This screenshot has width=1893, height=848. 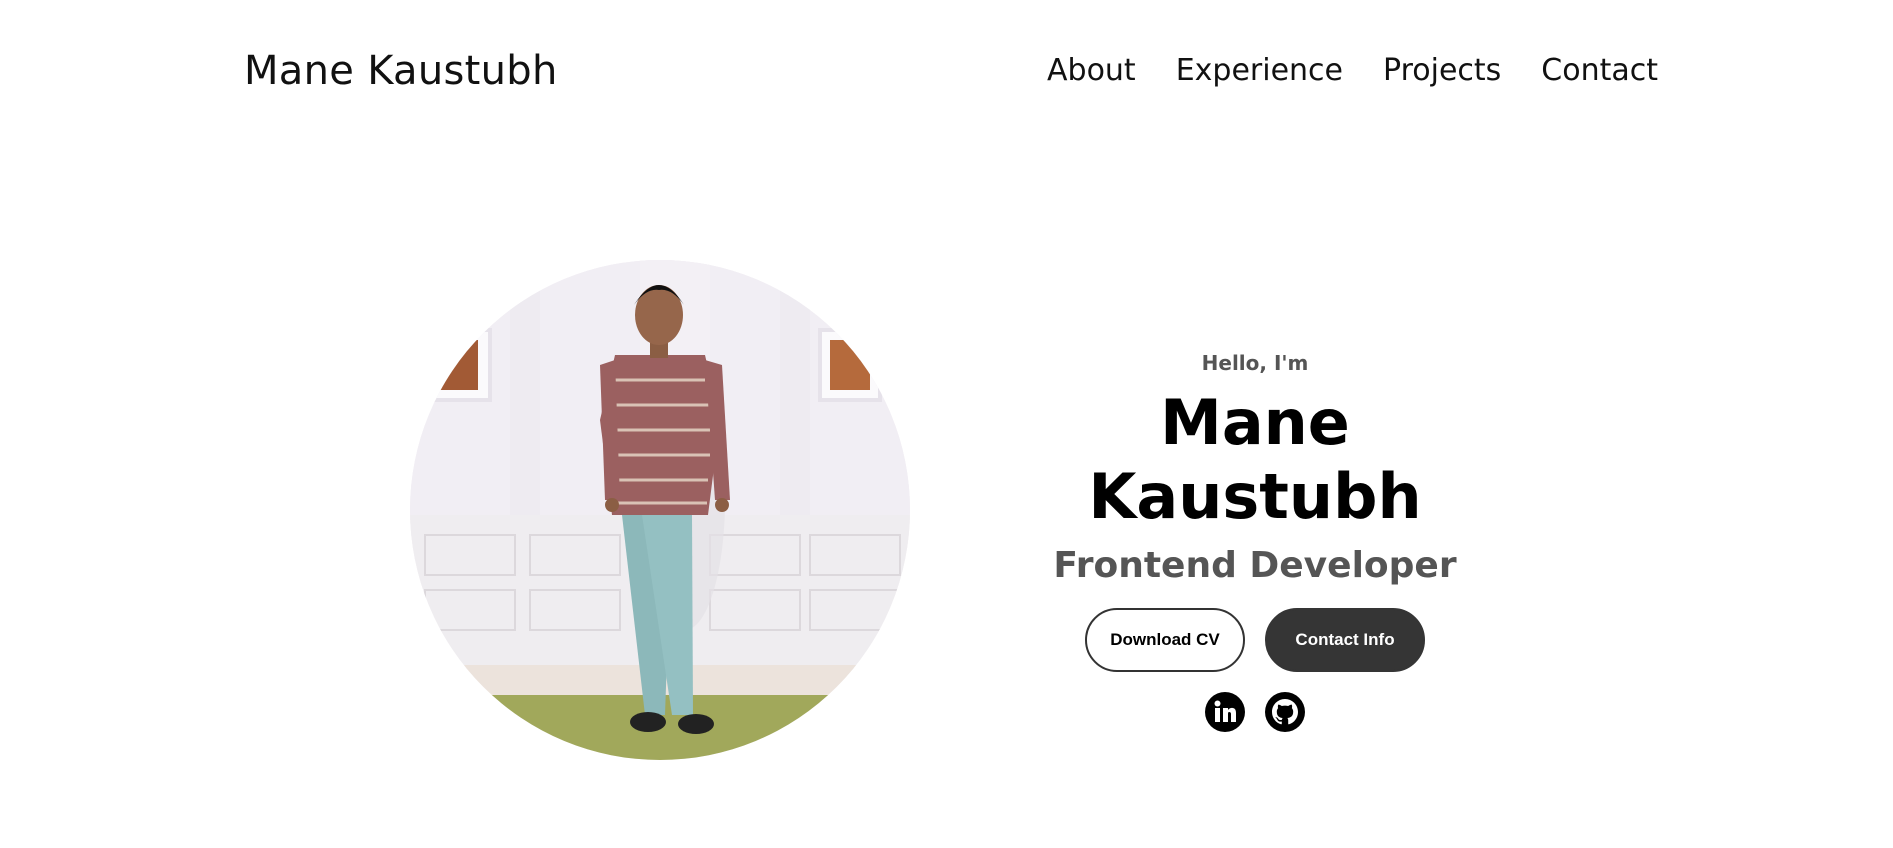 What do you see at coordinates (401, 71) in the screenshot?
I see `site-logo: Mane Kaustubh` at bounding box center [401, 71].